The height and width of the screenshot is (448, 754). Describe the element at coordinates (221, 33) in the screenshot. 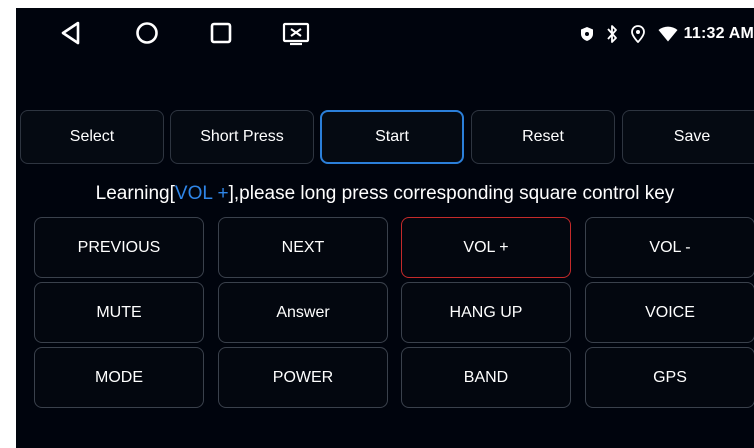

I see `recents-icon` at that location.